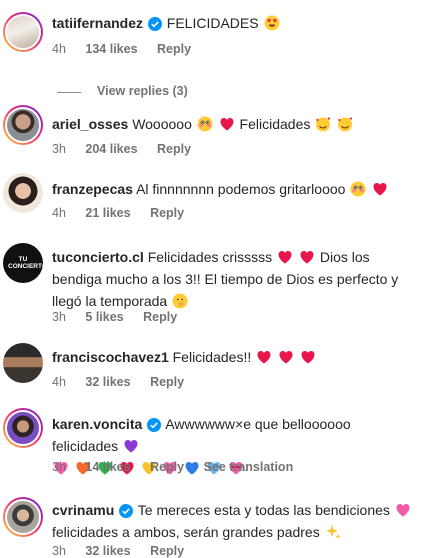  What do you see at coordinates (212, 357) in the screenshot?
I see `comment-text: Felicidades!!` at bounding box center [212, 357].